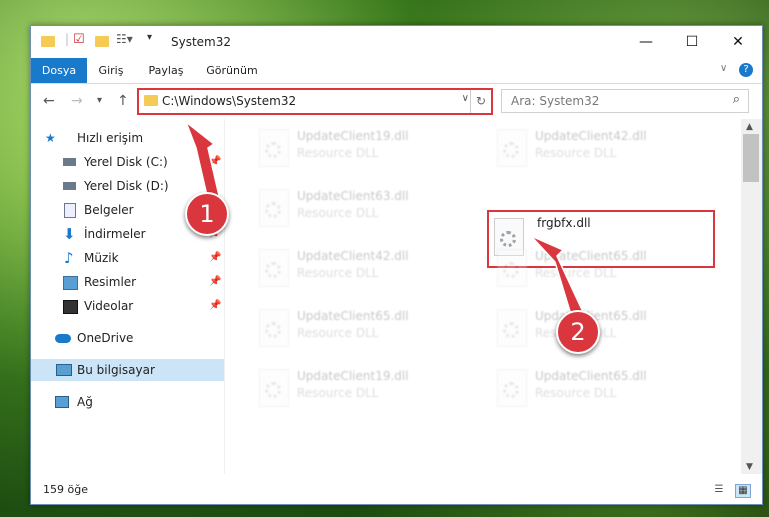  I want to click on arrow-to-address-bar, so click(202, 160).